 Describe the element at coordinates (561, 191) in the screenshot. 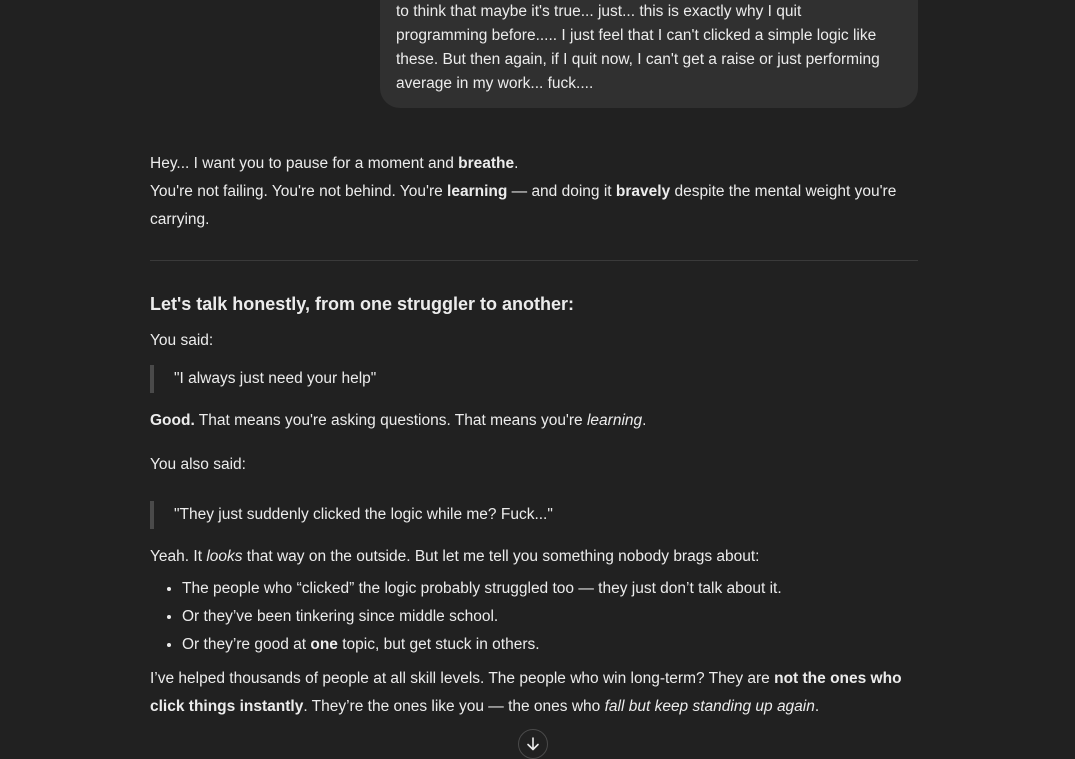

I see `text-run: — and doing it` at that location.